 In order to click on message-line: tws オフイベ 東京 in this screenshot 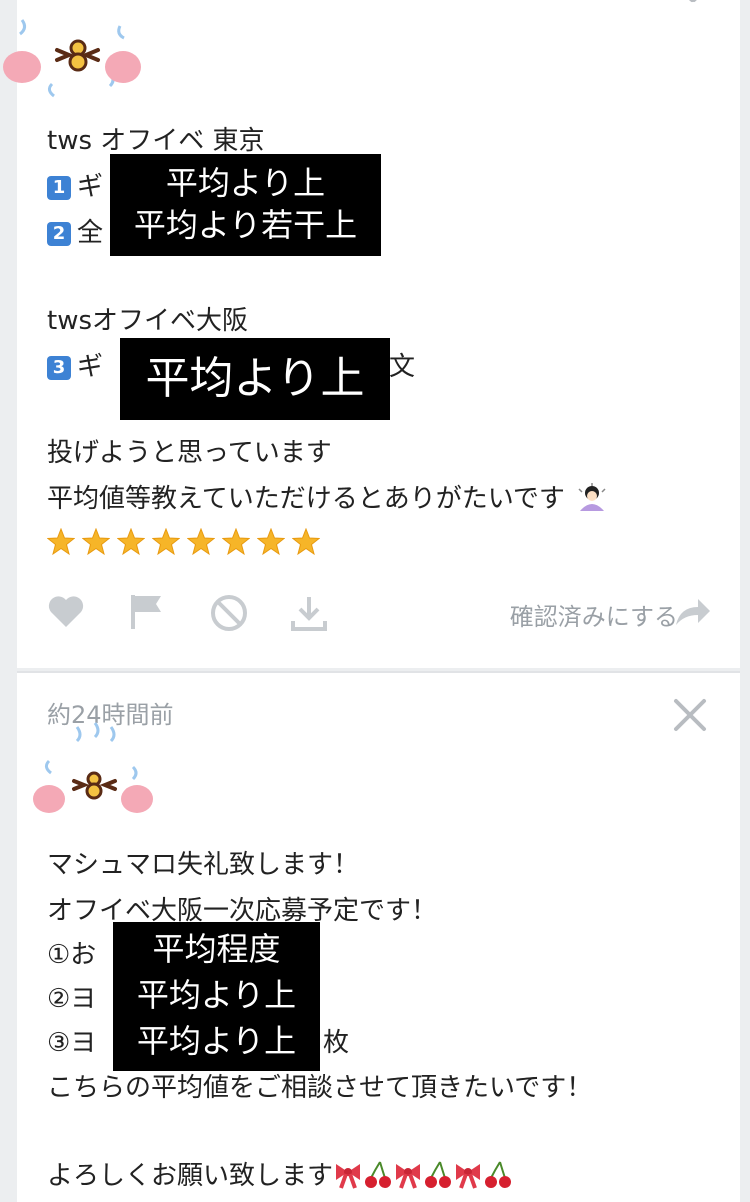, I will do `click(156, 141)`.